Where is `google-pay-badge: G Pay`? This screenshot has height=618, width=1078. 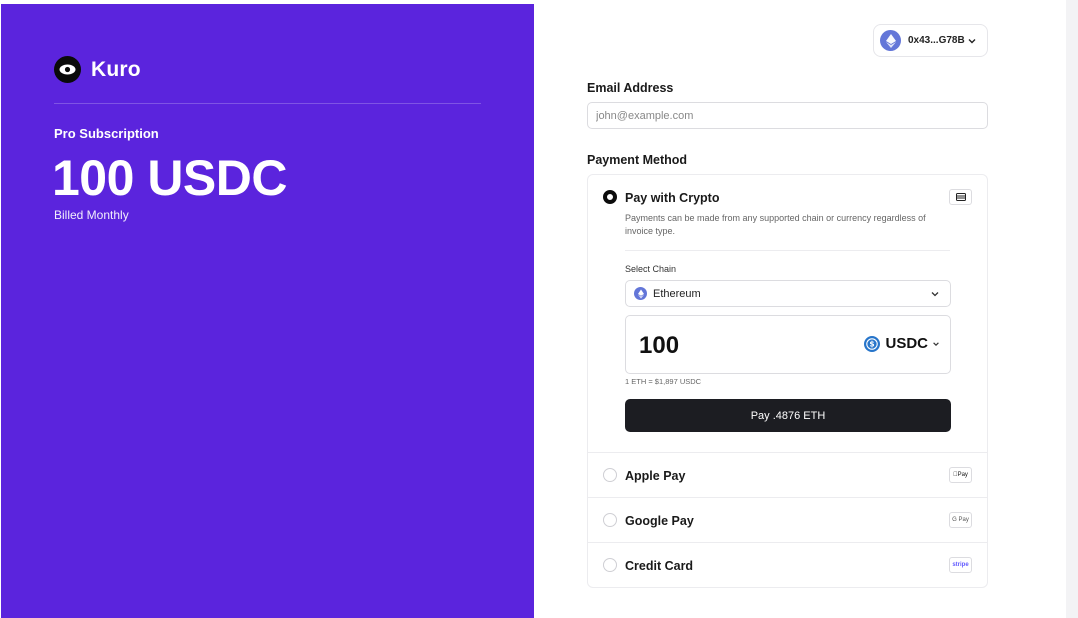 google-pay-badge: G Pay is located at coordinates (960, 520).